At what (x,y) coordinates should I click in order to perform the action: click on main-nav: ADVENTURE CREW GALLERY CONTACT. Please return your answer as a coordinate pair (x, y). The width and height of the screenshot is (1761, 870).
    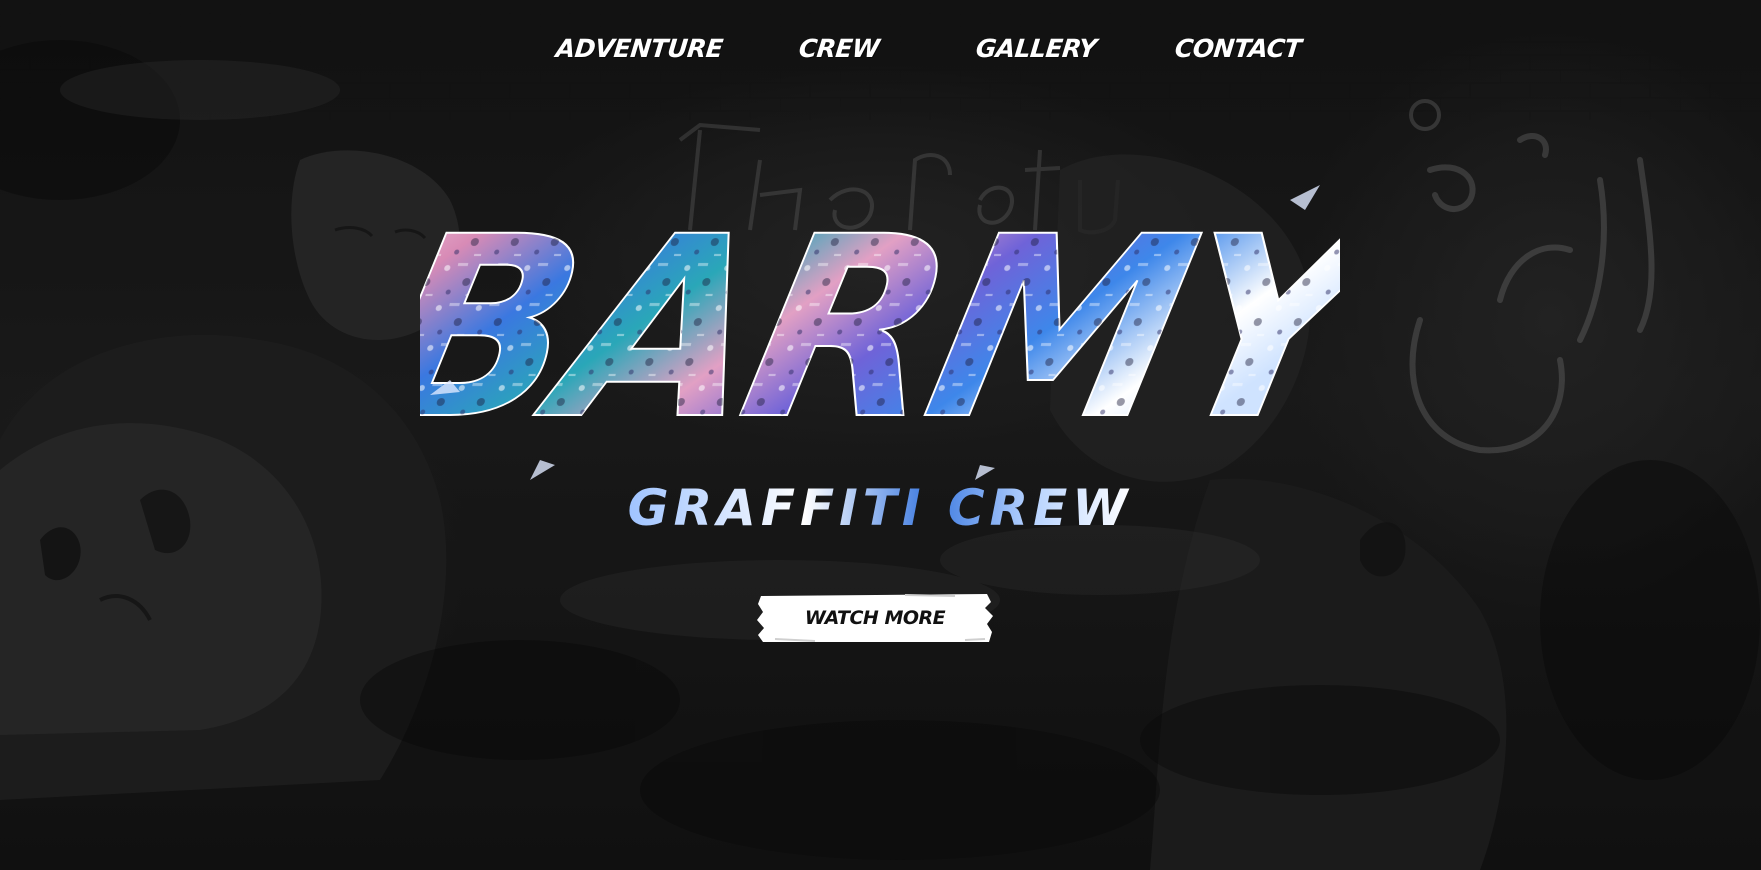
    Looking at the image, I should click on (880, 54).